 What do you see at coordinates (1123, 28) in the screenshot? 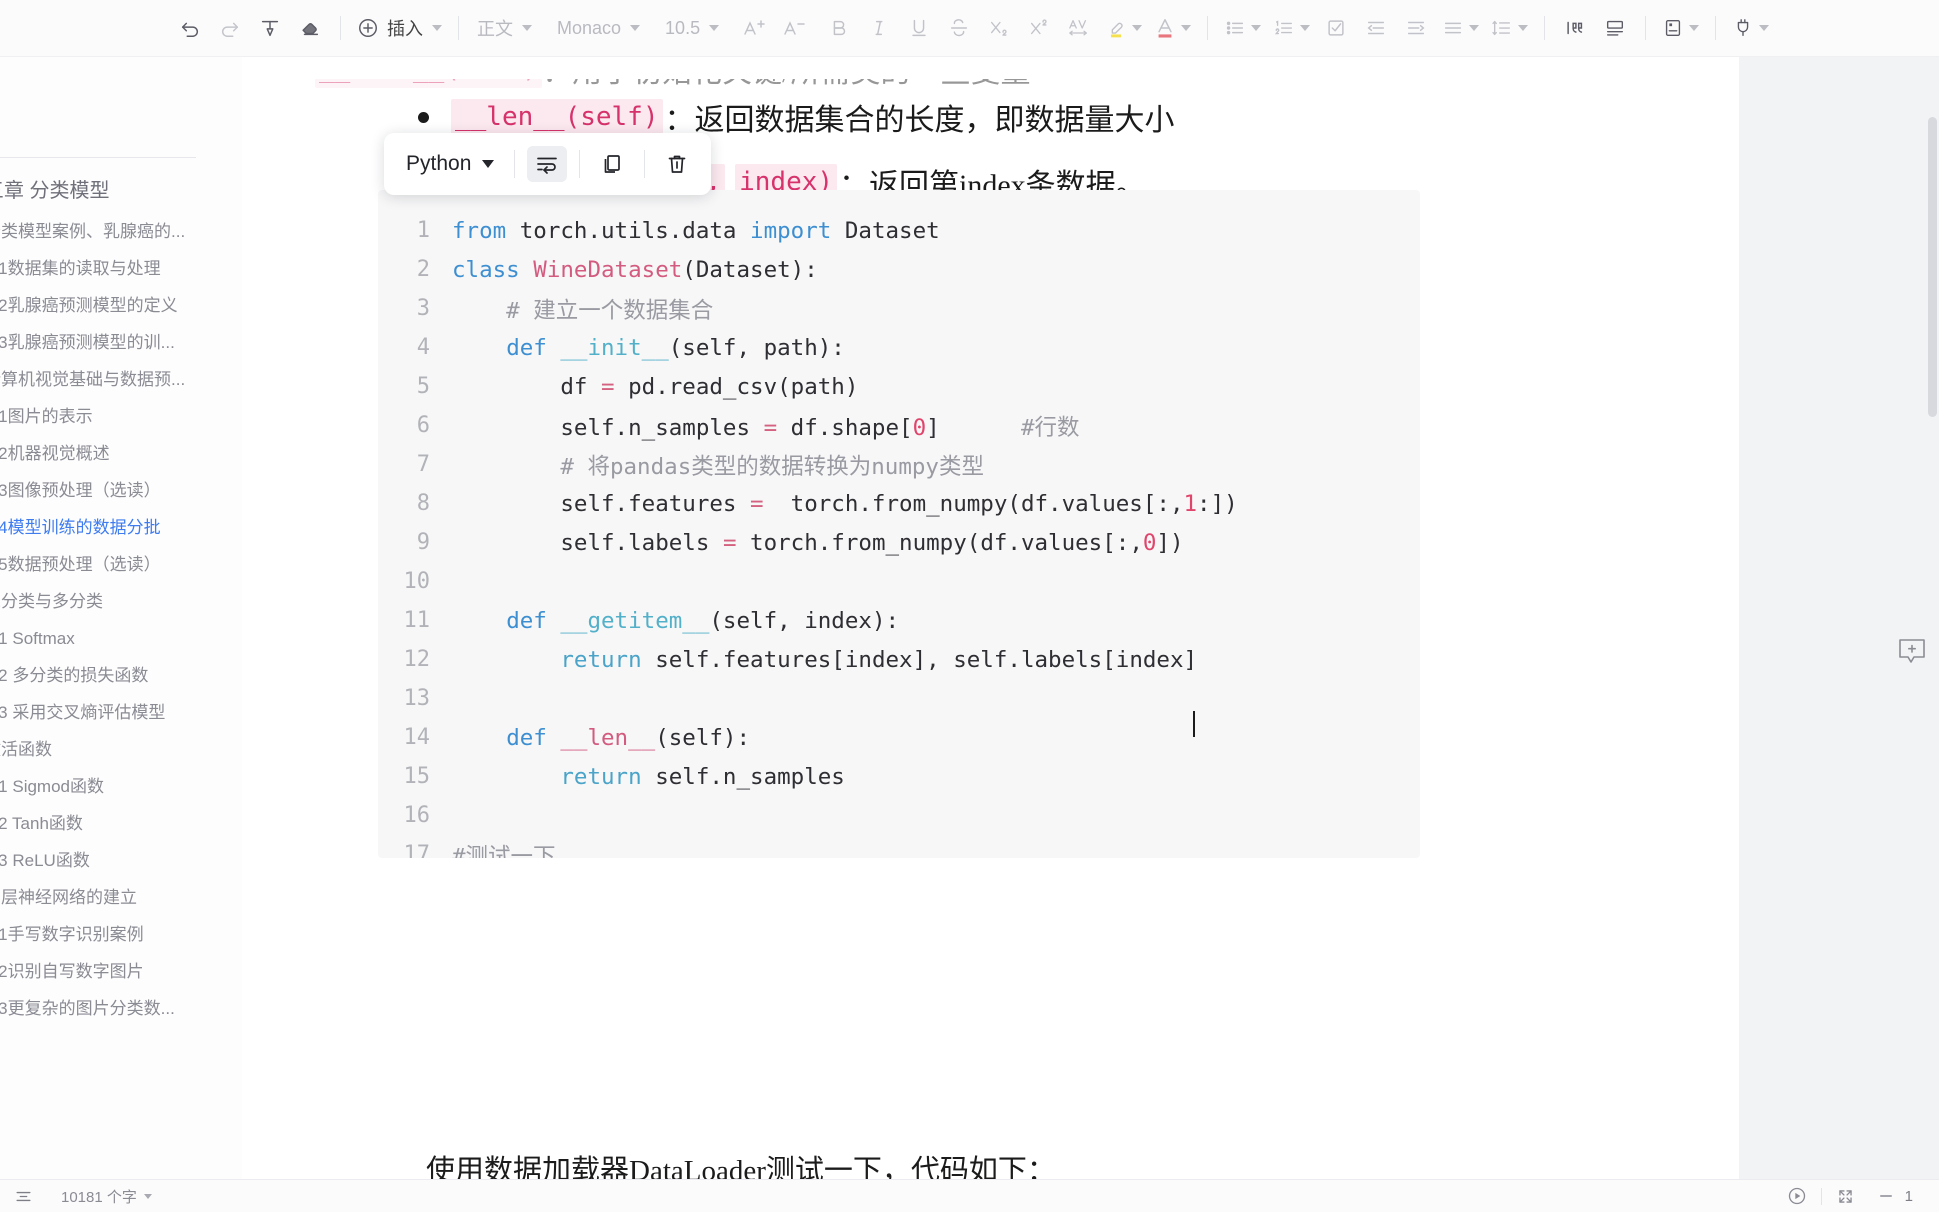
I see `highlight-color-button` at bounding box center [1123, 28].